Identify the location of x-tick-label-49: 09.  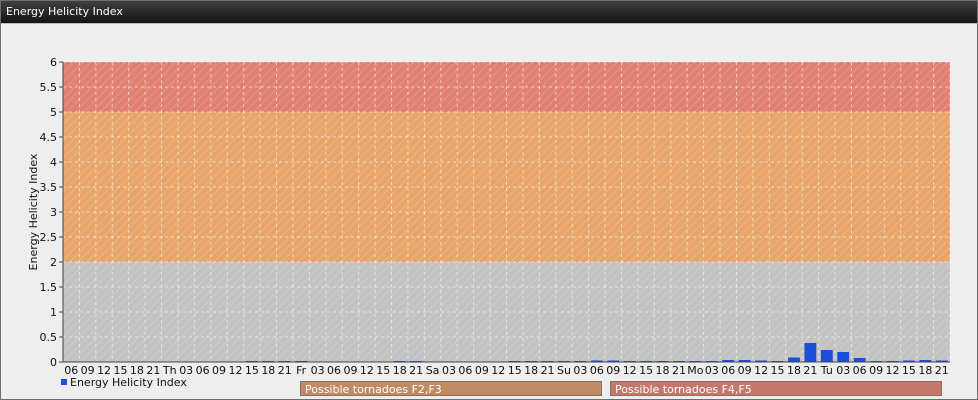
(876, 370).